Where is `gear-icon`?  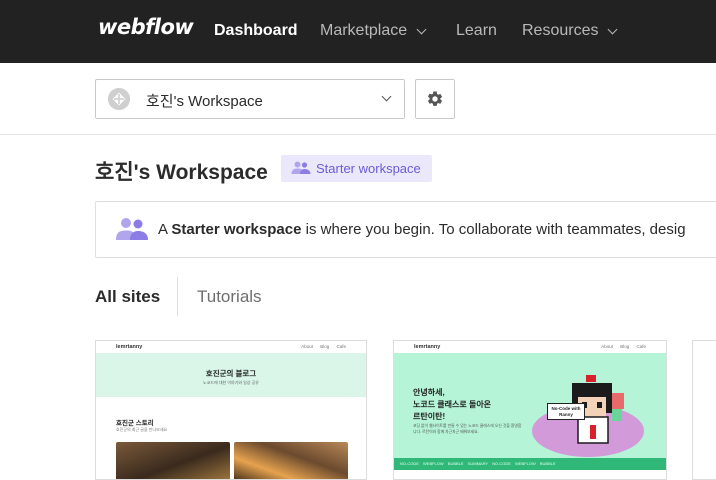 gear-icon is located at coordinates (435, 98).